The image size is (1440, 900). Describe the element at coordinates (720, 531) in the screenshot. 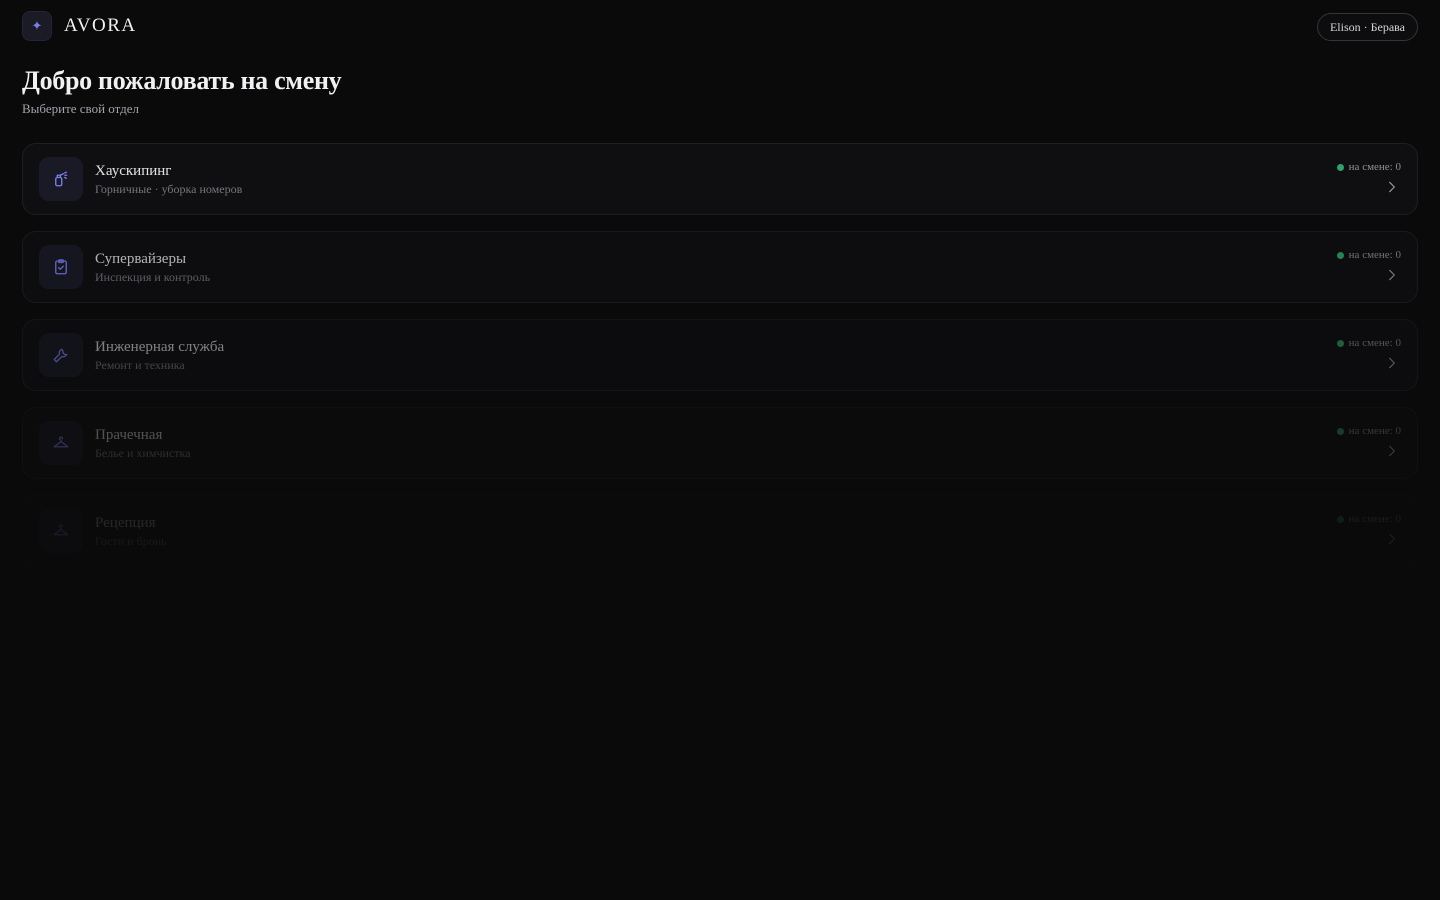

I see `department-card-reception: Рецепция Гости и бронь на смене: 0` at that location.